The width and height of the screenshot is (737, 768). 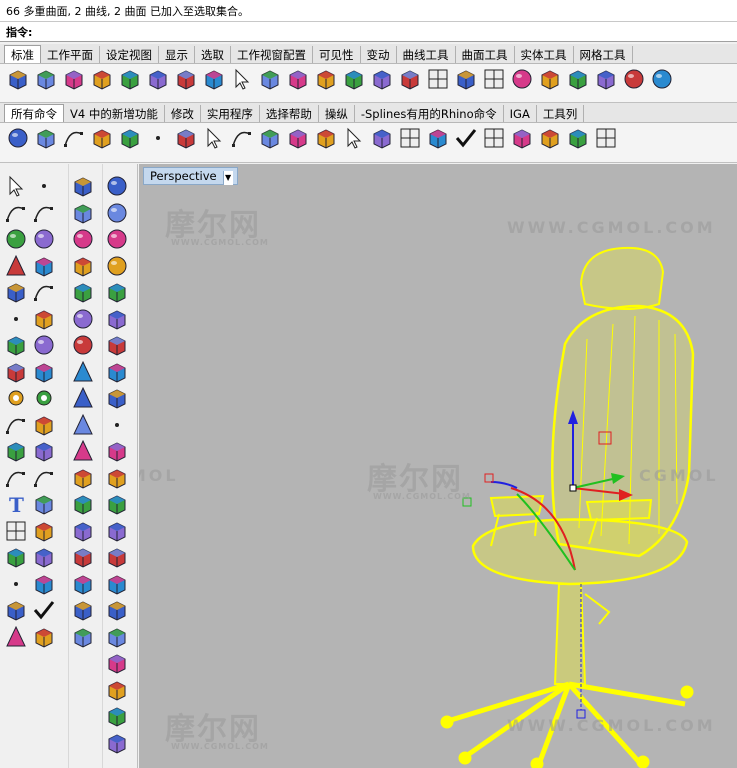 What do you see at coordinates (18, 139) in the screenshot?
I see `power-icon` at bounding box center [18, 139].